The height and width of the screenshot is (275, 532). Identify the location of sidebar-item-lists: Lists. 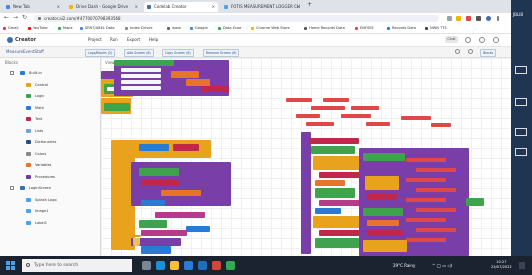
(34, 131).